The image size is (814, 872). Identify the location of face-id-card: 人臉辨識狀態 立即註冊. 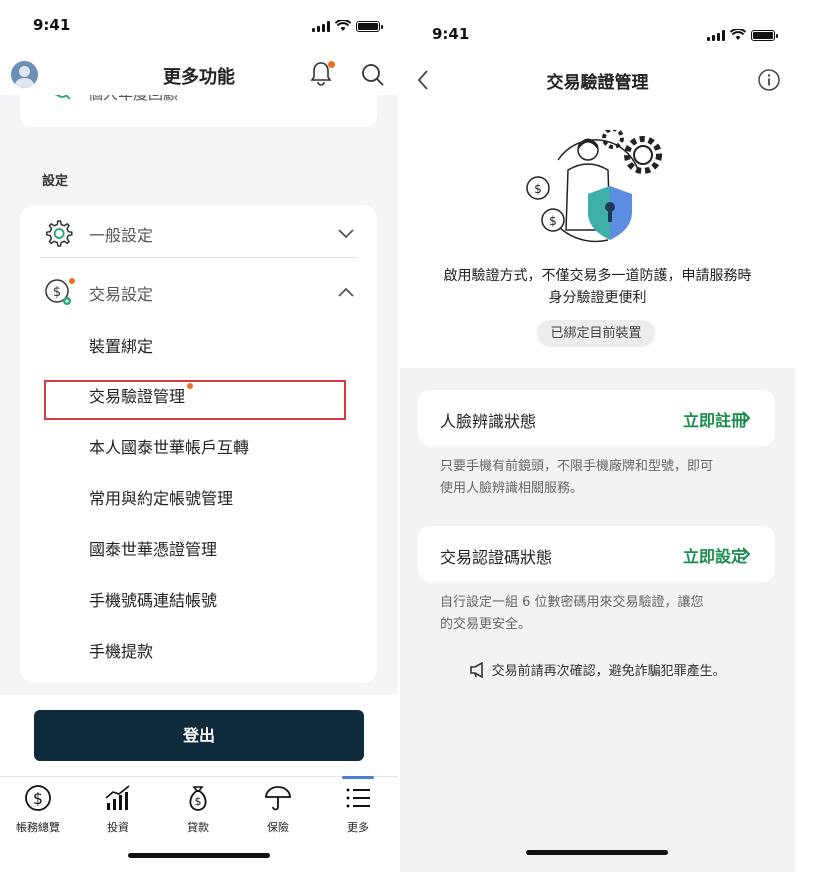
(596, 418).